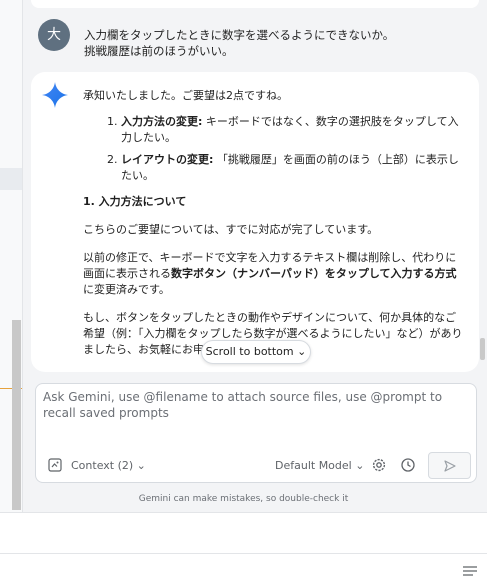 The image size is (487, 578). What do you see at coordinates (294, 130) in the screenshot?
I see `request-item: 入力方法の変更: キーボードではなく、数字の選択肢をタップして入力したい。` at bounding box center [294, 130].